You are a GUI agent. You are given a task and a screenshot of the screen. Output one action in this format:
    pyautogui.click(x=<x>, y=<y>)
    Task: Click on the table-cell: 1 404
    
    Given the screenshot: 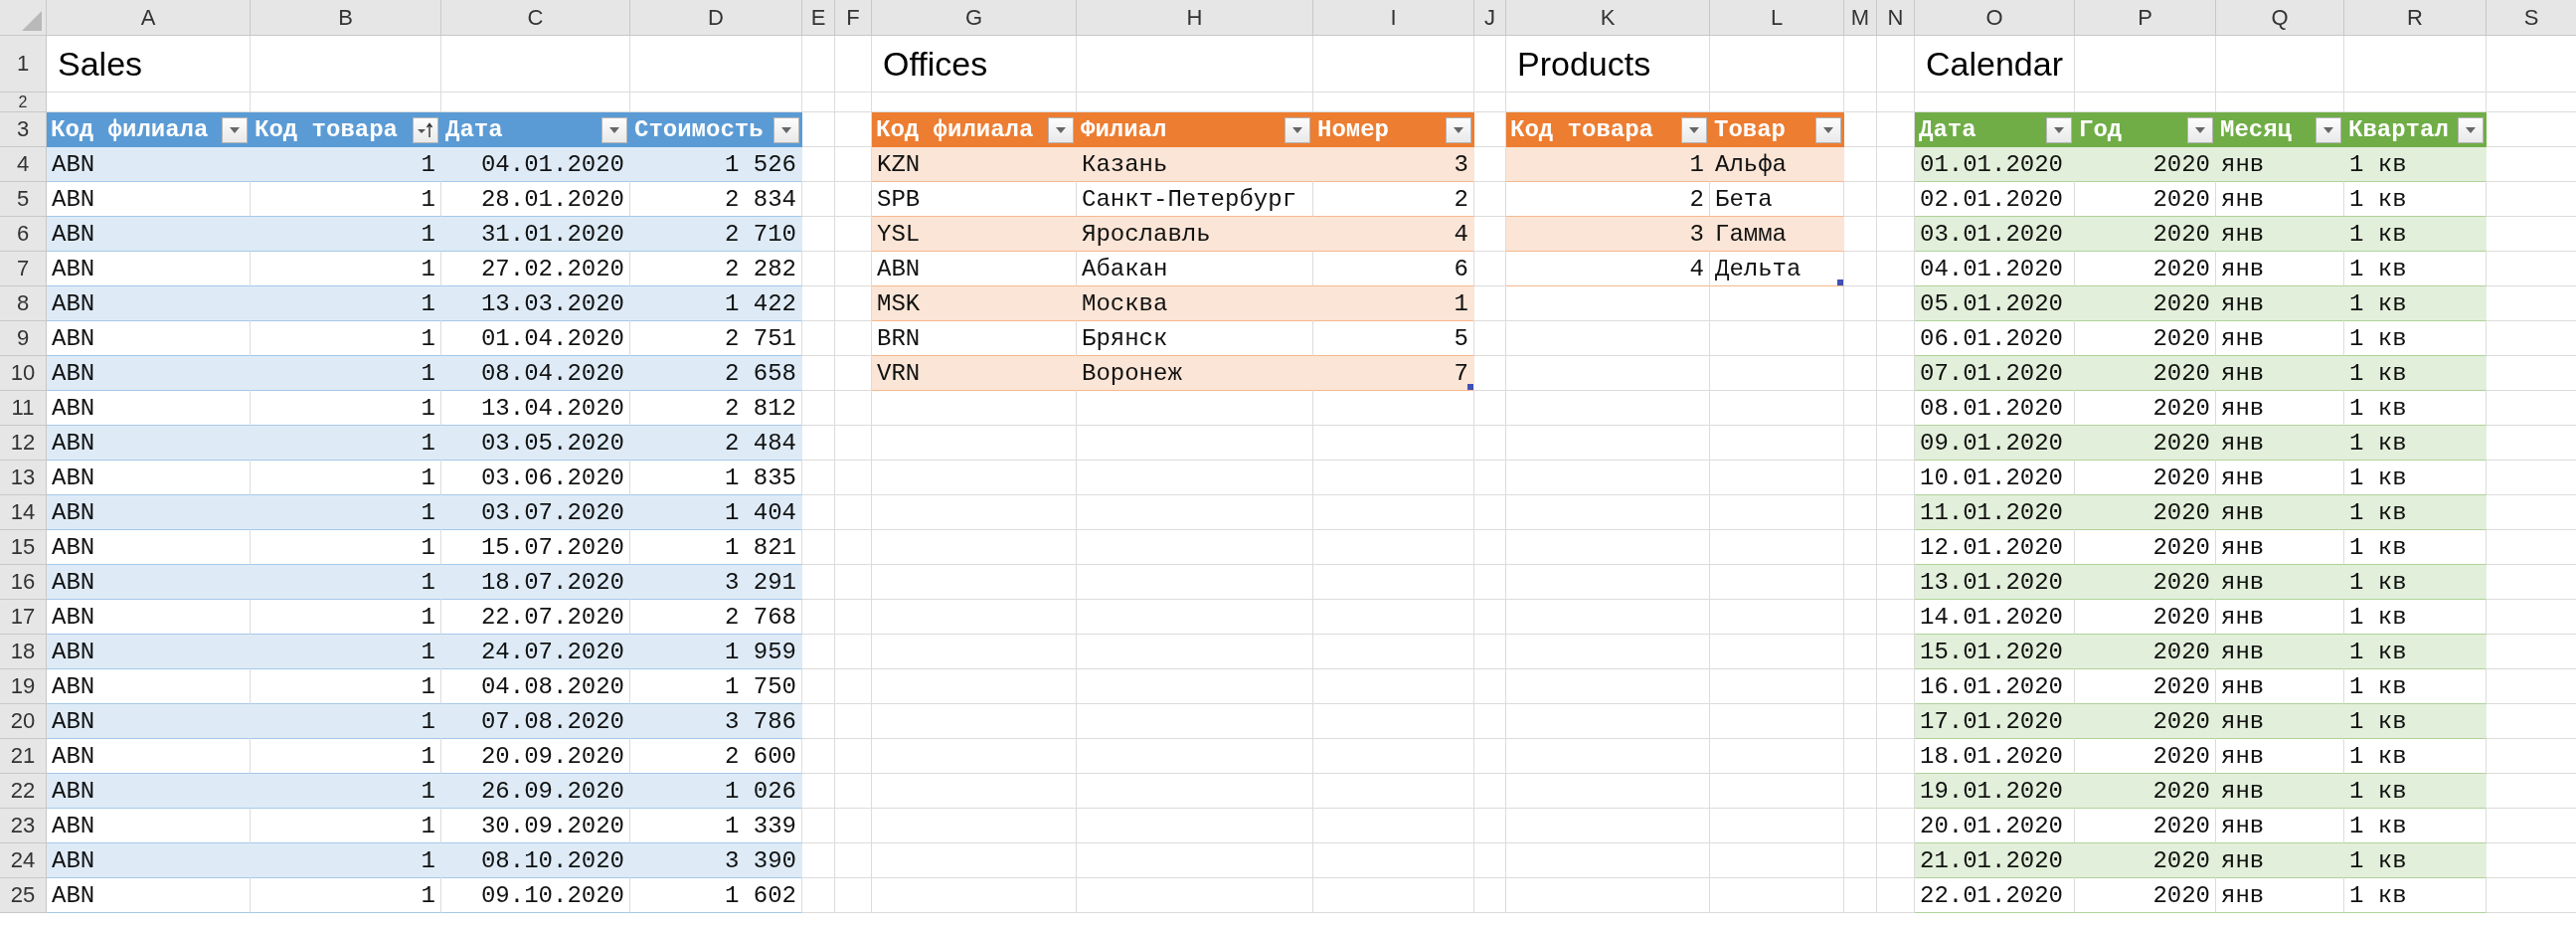 What is the action you would take?
    pyautogui.click(x=716, y=512)
    